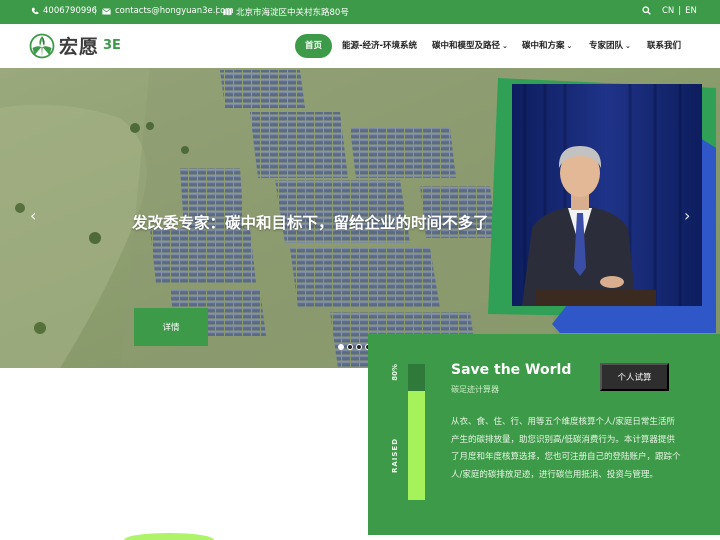 Image resolution: width=720 pixels, height=540 pixels. Describe the element at coordinates (106, 10) in the screenshot. I see `envelope-icon` at that location.